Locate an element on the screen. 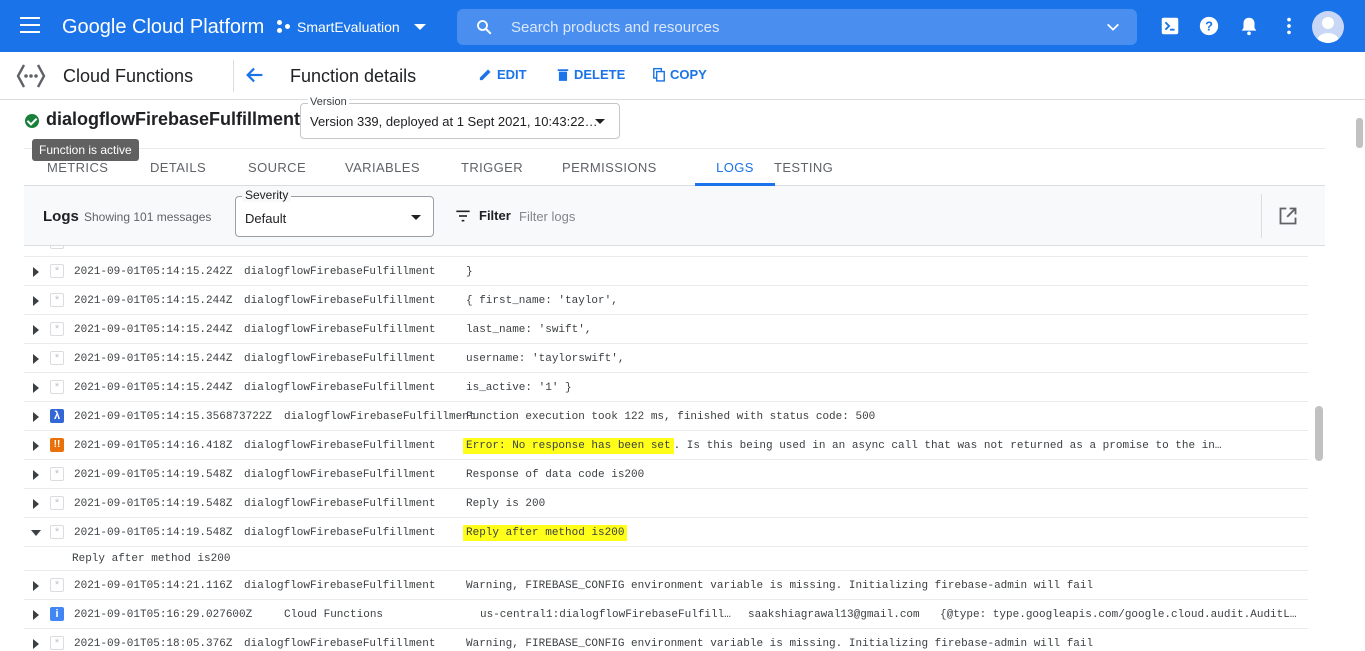 The width and height of the screenshot is (1365, 651). function-name: dialogflowFirebaseFulfillment is located at coordinates (173, 119).